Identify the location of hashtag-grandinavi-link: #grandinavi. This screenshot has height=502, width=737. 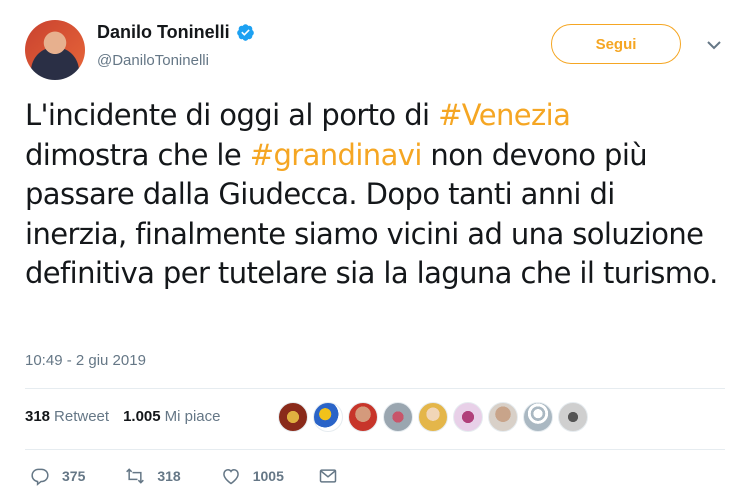
(336, 155).